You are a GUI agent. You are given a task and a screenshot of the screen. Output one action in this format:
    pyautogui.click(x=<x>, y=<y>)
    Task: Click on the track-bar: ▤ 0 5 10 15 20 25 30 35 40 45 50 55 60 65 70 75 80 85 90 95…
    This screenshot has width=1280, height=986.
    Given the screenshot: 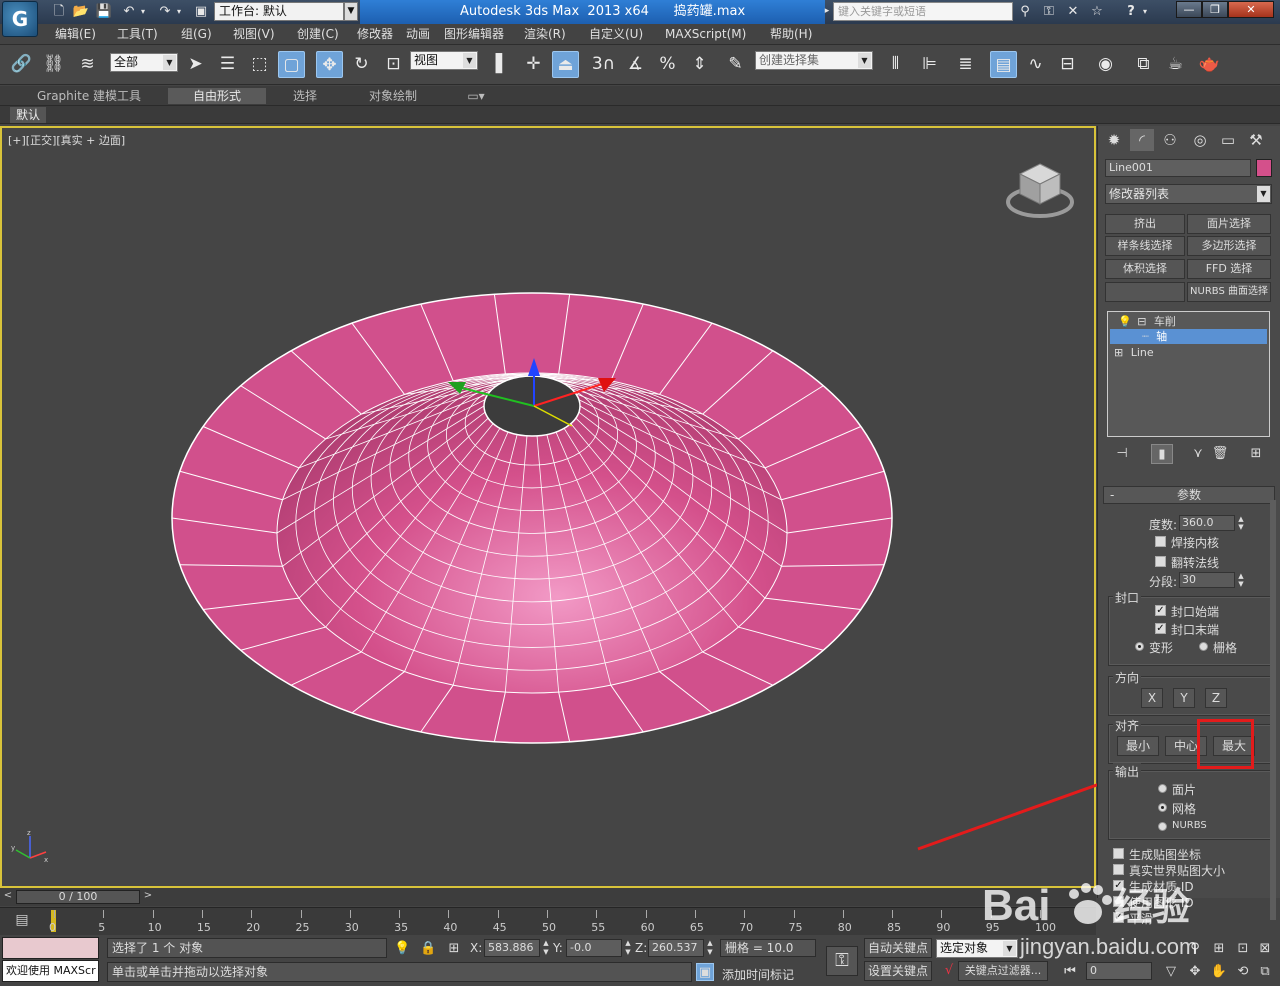 What is the action you would take?
    pyautogui.click(x=548, y=921)
    